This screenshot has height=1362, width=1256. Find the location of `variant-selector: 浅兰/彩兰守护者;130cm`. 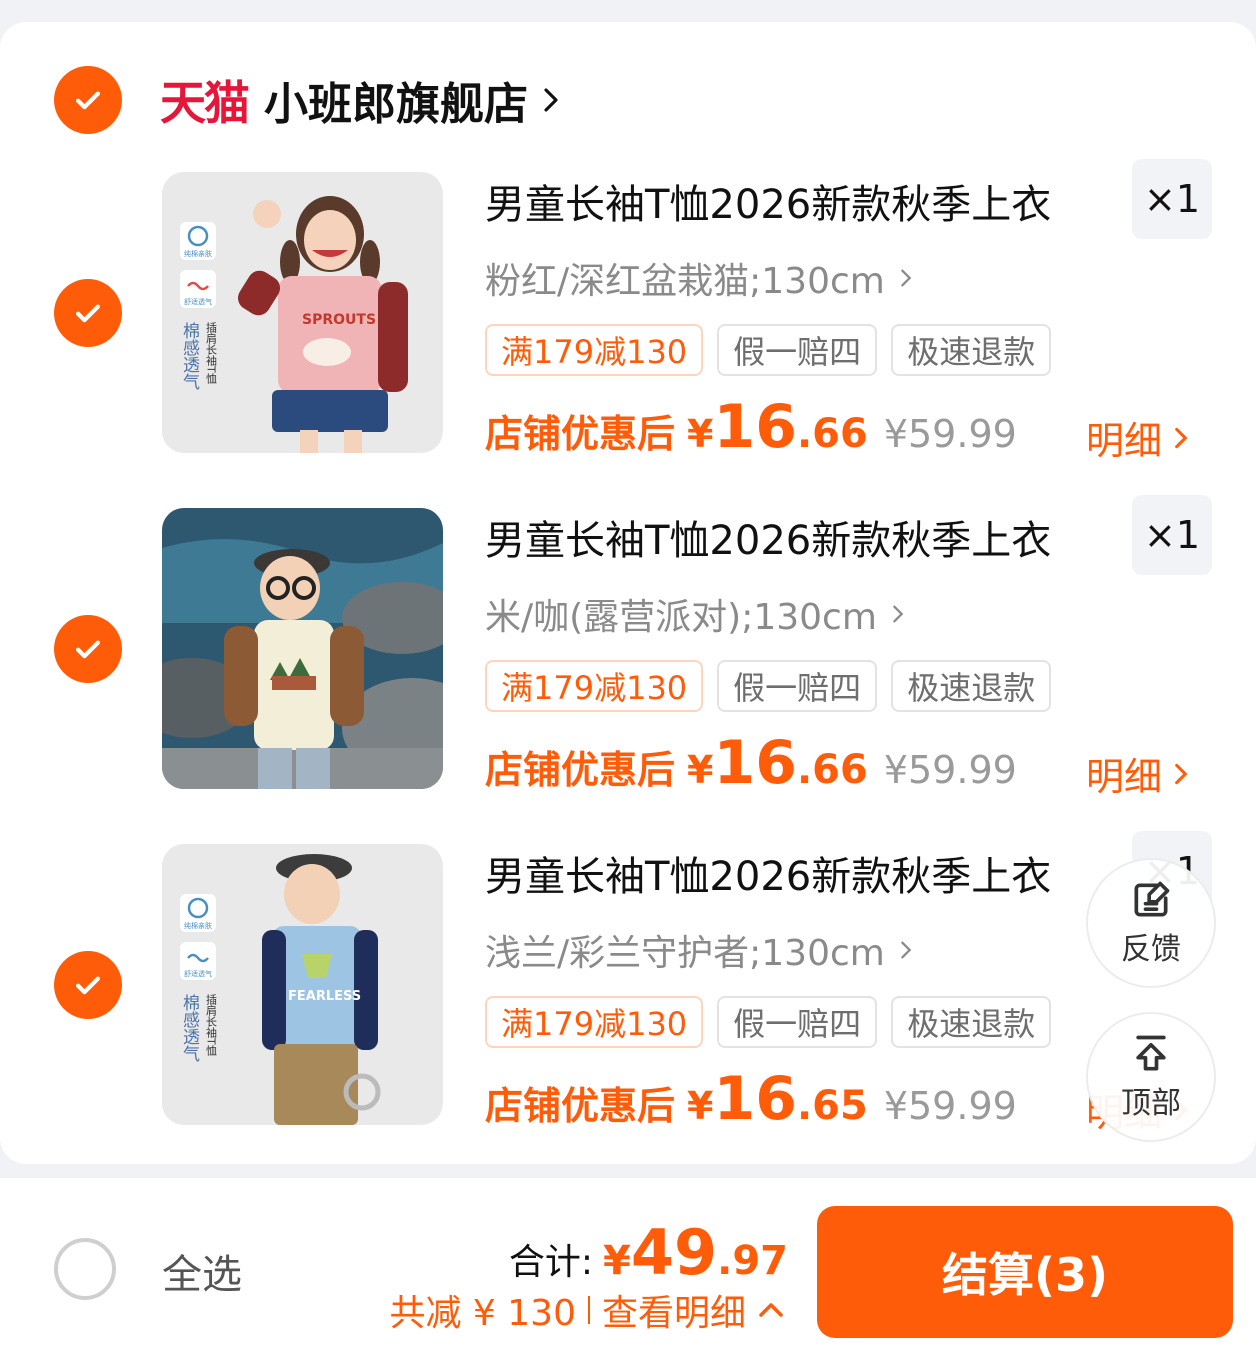

variant-selector: 浅兰/彩兰守护者;130cm is located at coordinates (701, 950).